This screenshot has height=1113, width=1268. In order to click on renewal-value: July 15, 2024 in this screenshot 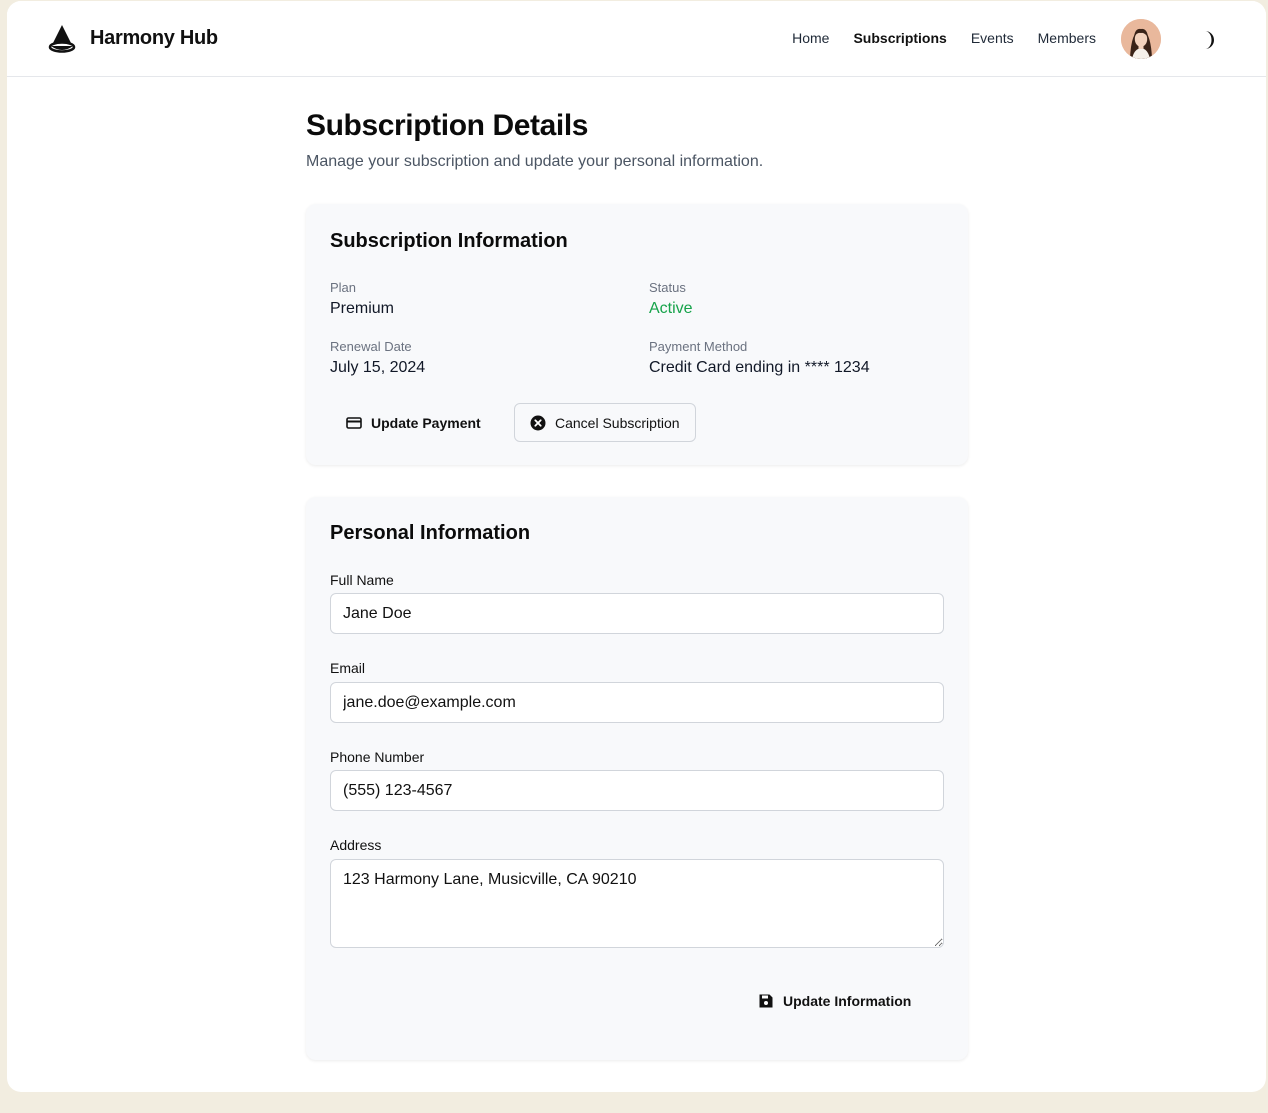, I will do `click(378, 367)`.